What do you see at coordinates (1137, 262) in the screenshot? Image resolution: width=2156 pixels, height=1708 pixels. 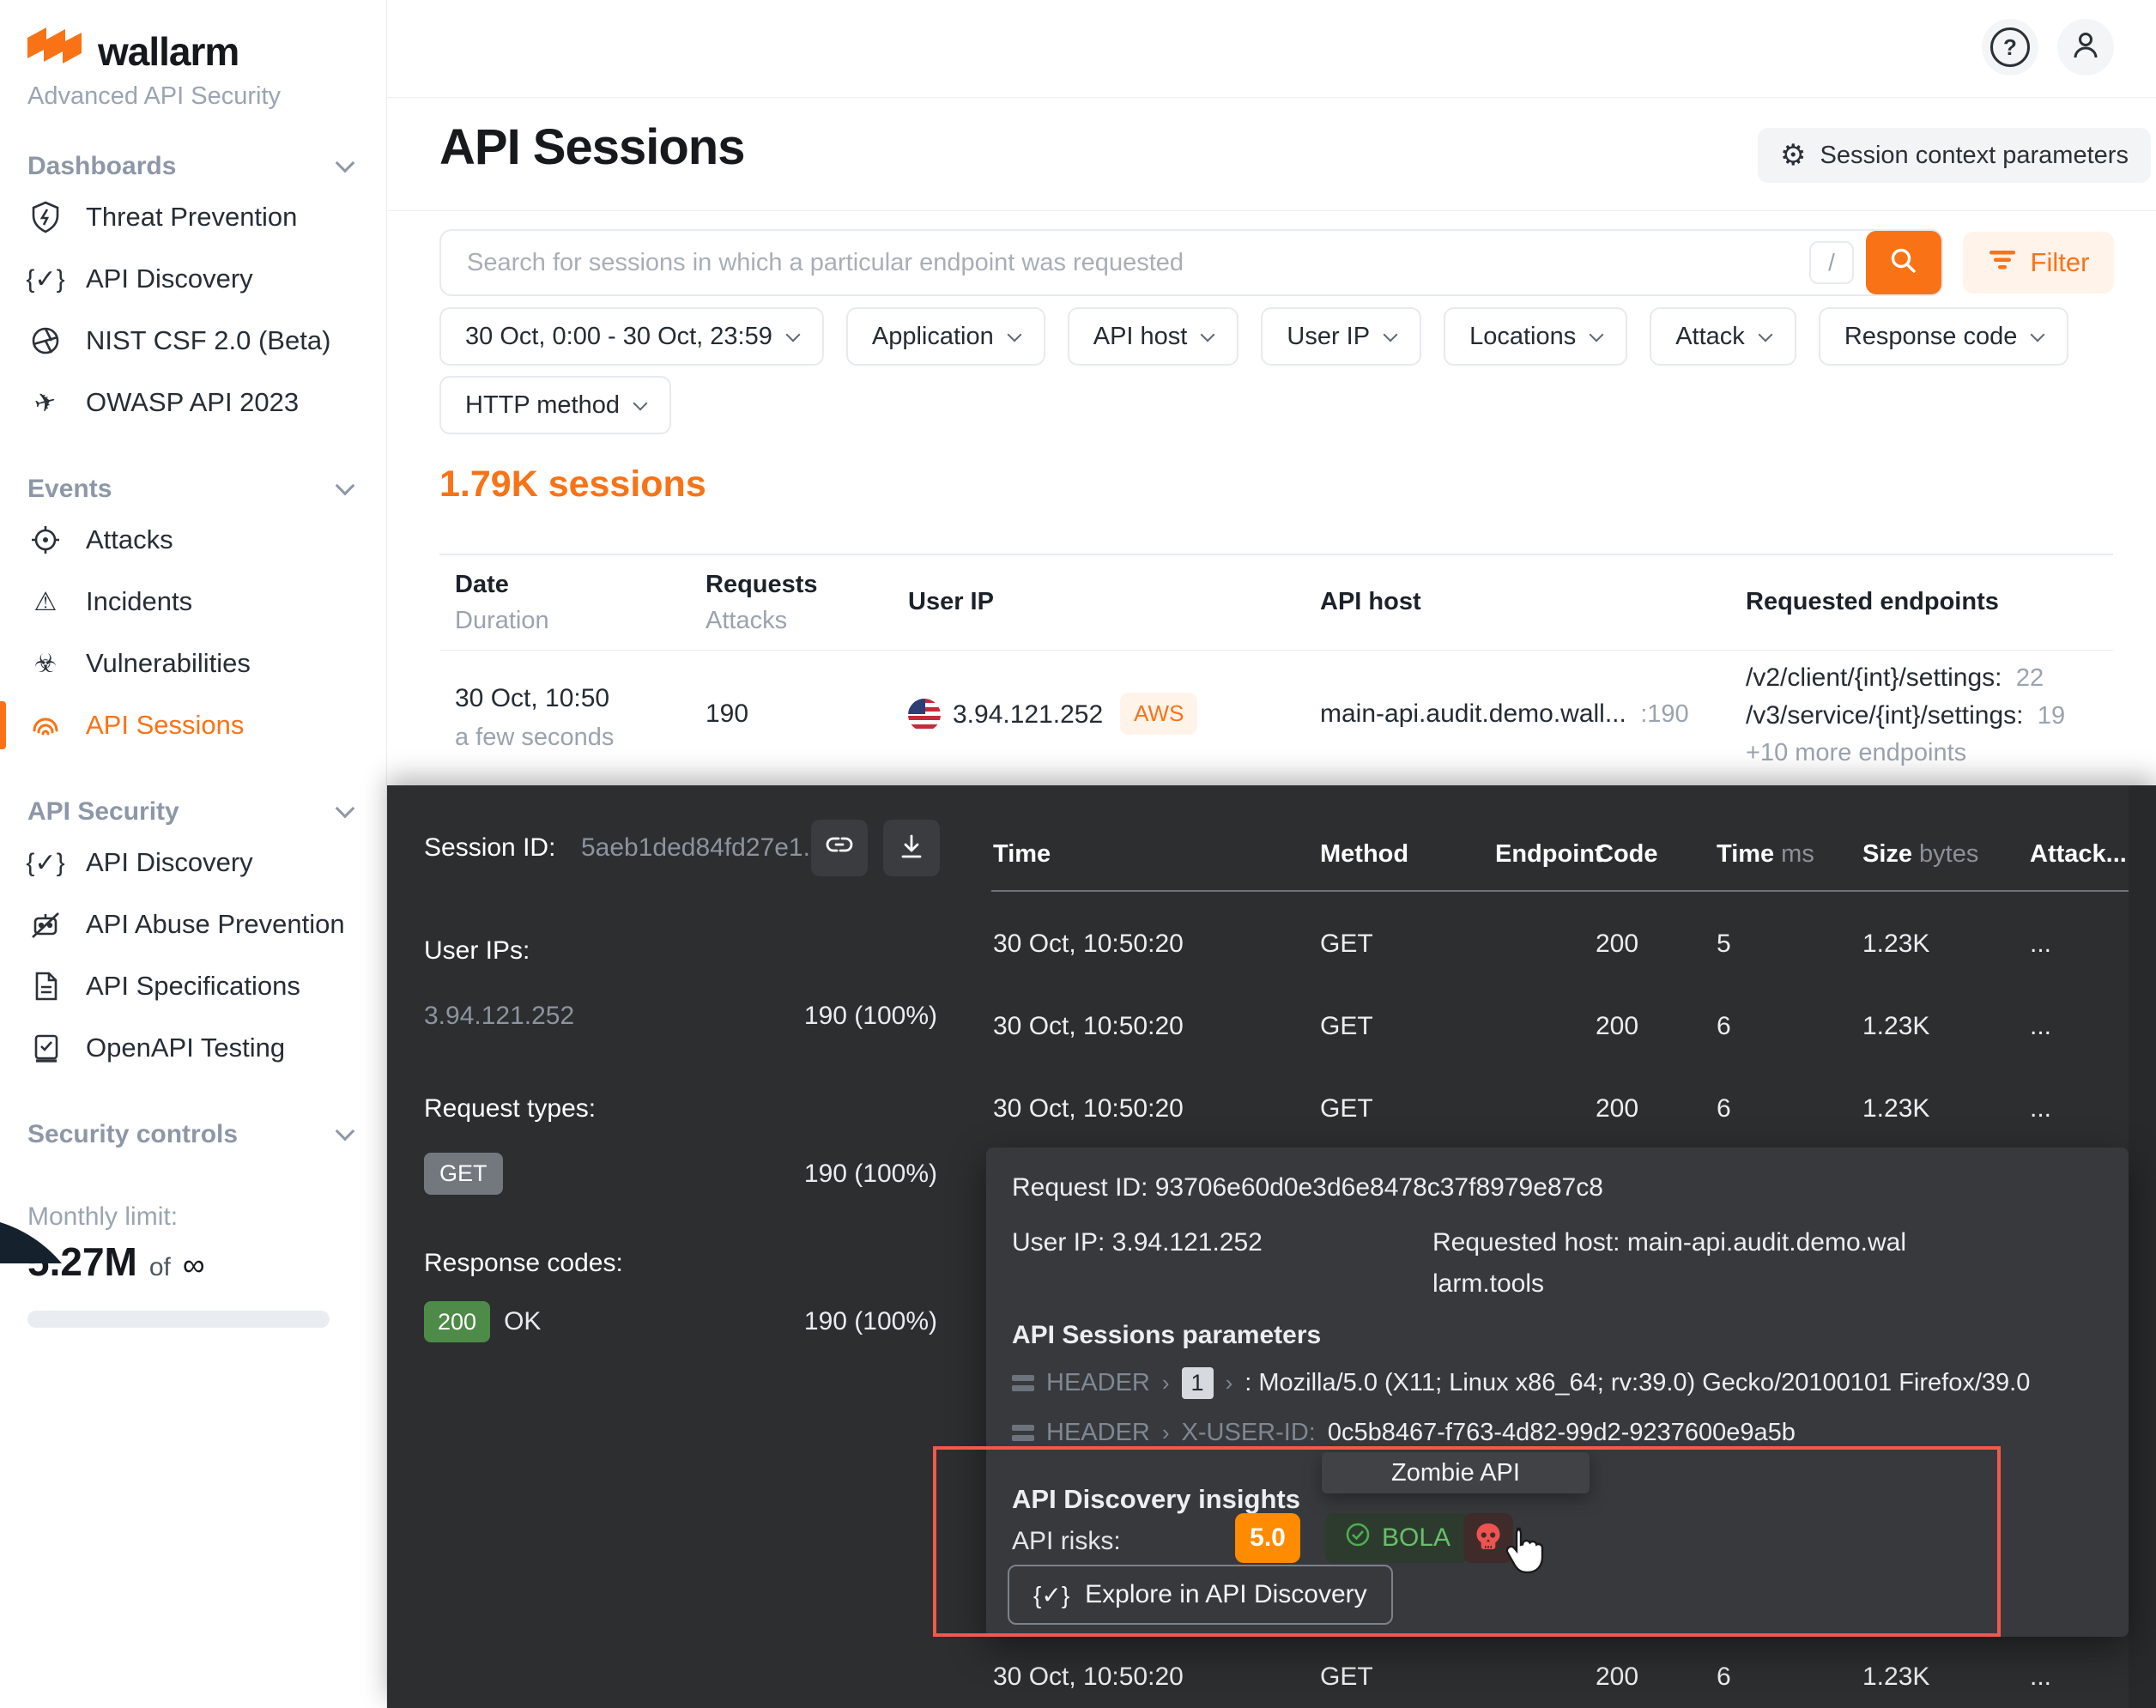 I see `search-input` at bounding box center [1137, 262].